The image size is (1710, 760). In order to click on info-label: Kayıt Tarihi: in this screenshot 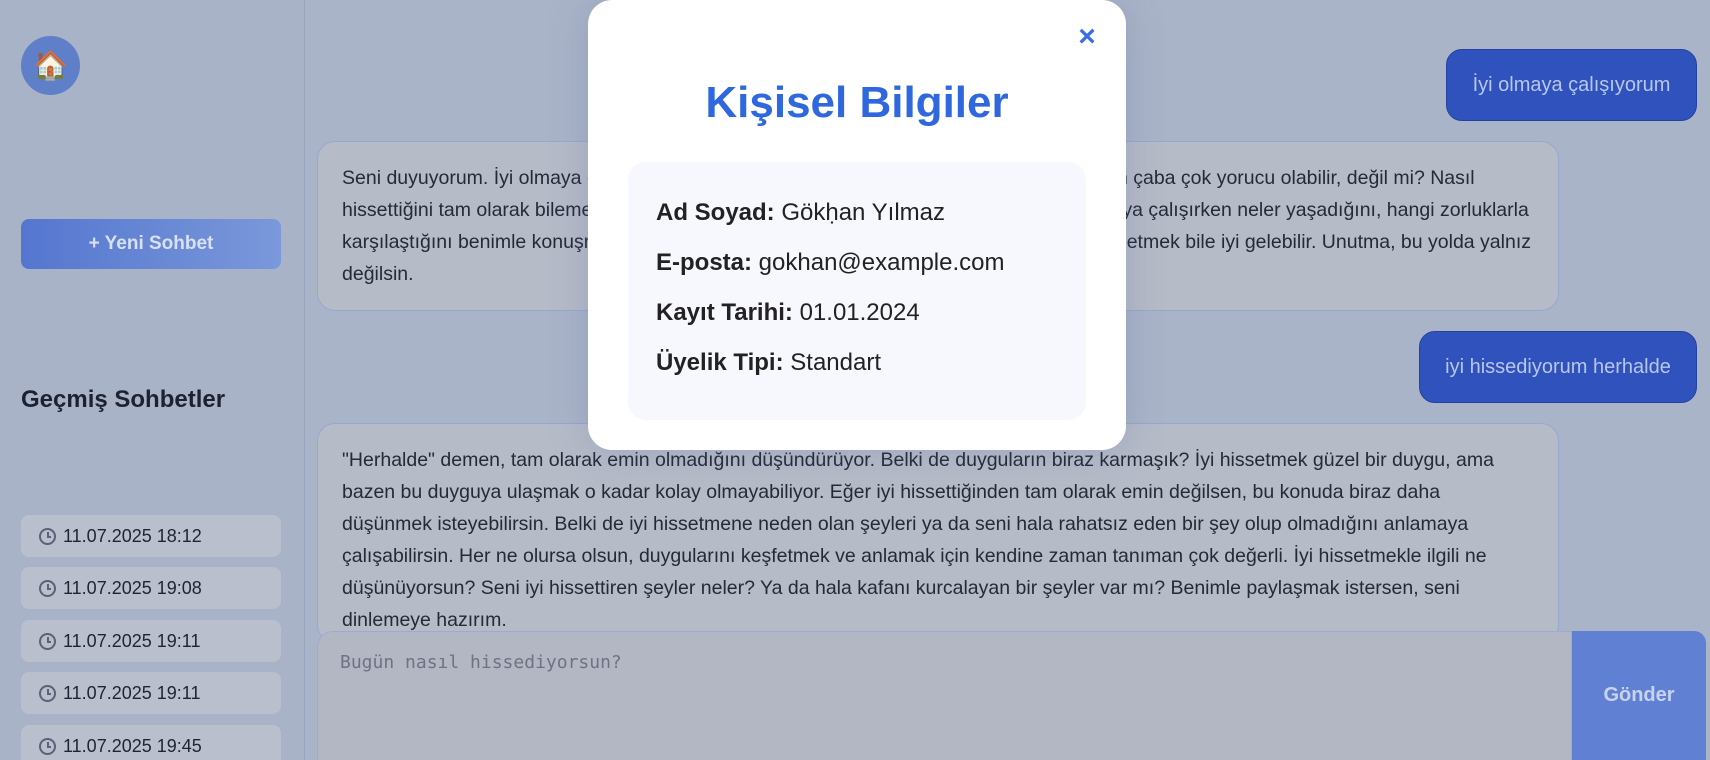, I will do `click(728, 312)`.